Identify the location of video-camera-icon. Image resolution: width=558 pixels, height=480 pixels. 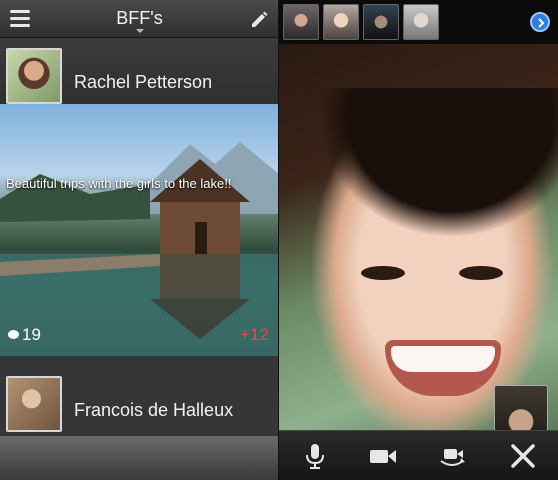
(383, 456).